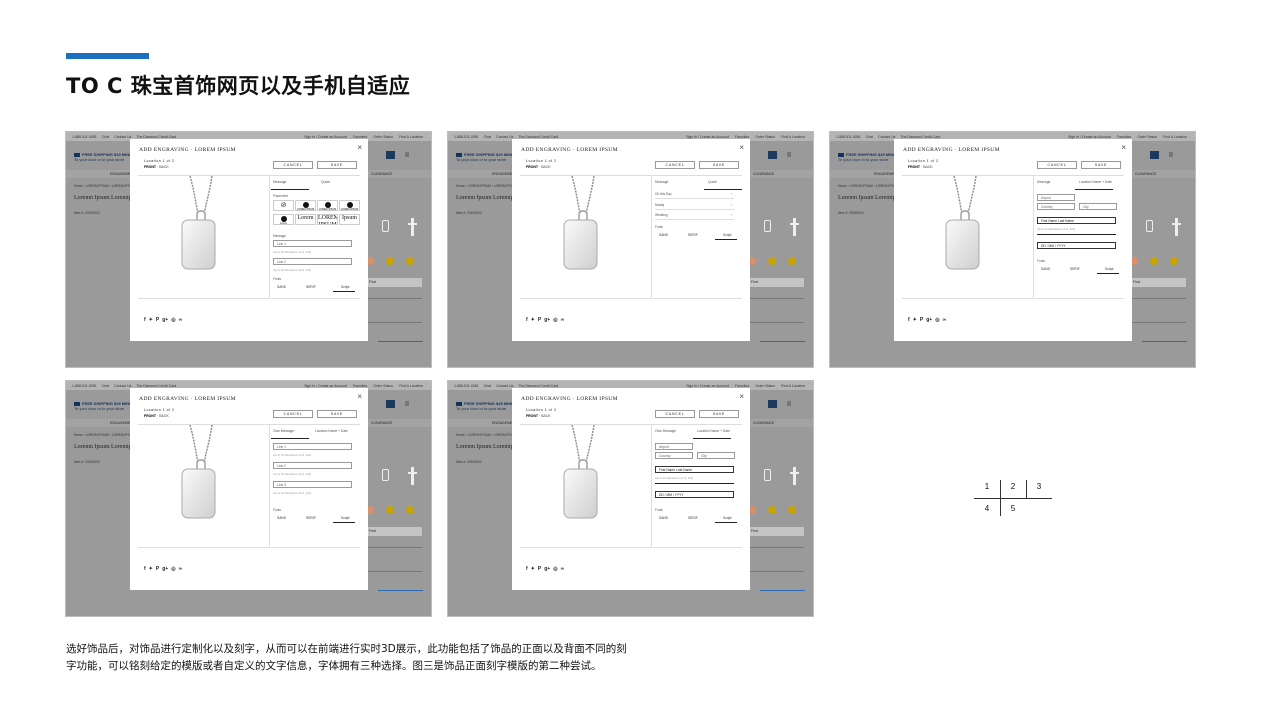 The width and height of the screenshot is (1280, 720). Describe the element at coordinates (674, 455) in the screenshot. I see `country-input: Country` at that location.